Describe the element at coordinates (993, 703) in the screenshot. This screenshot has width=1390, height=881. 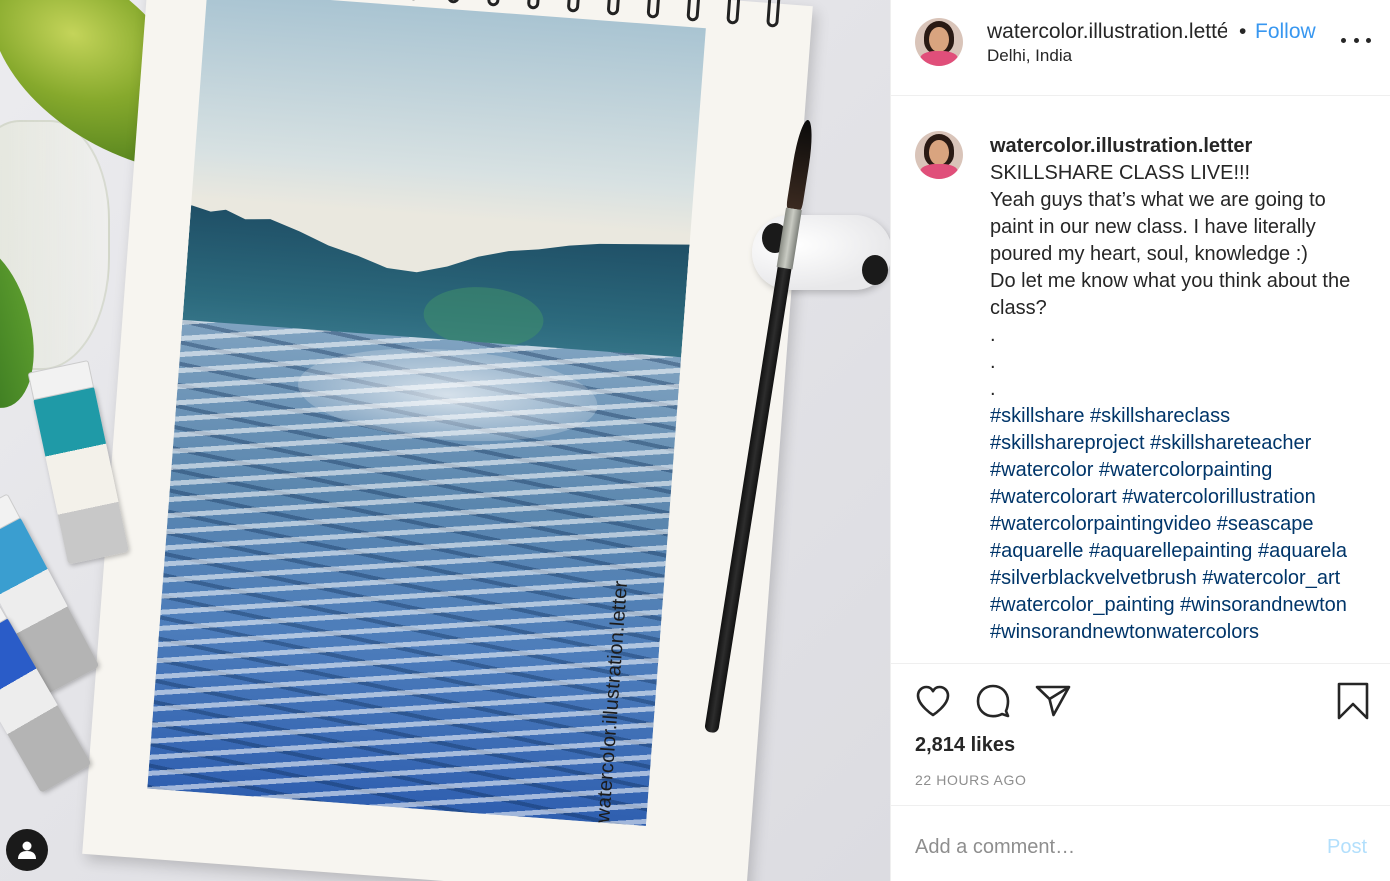
I see `comment-icon` at that location.